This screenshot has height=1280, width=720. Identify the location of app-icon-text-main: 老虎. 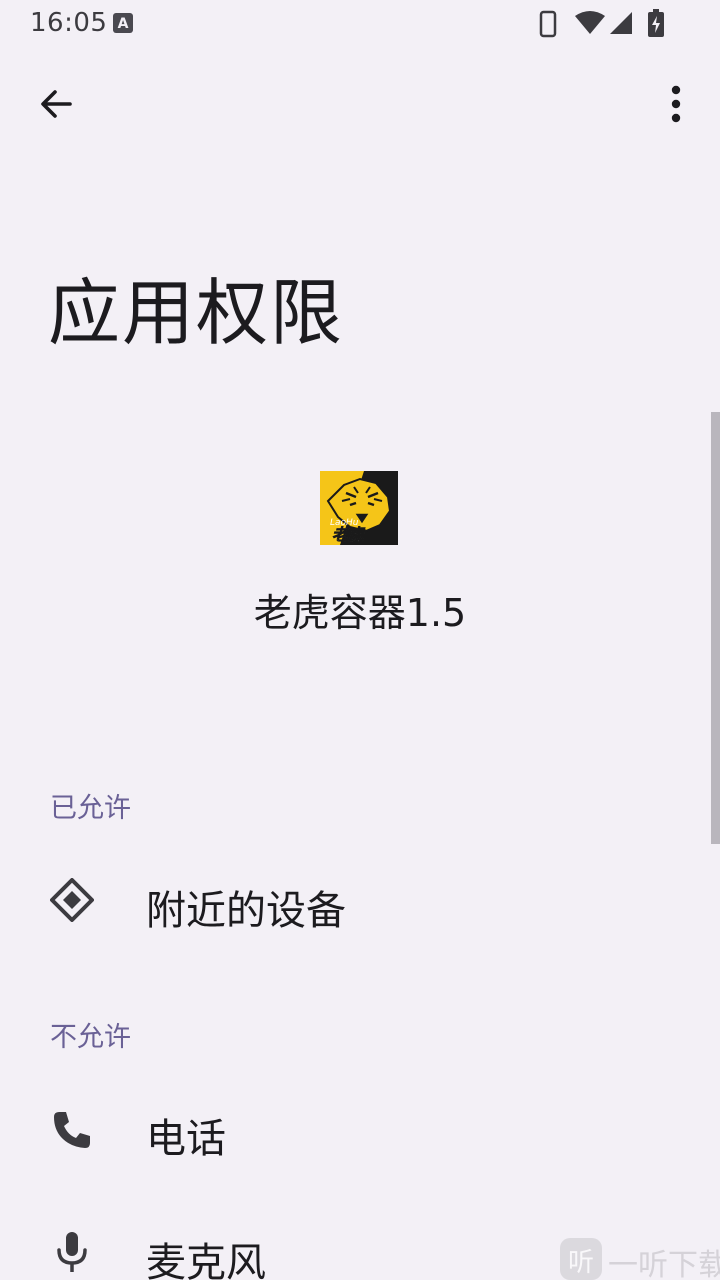
(349, 534).